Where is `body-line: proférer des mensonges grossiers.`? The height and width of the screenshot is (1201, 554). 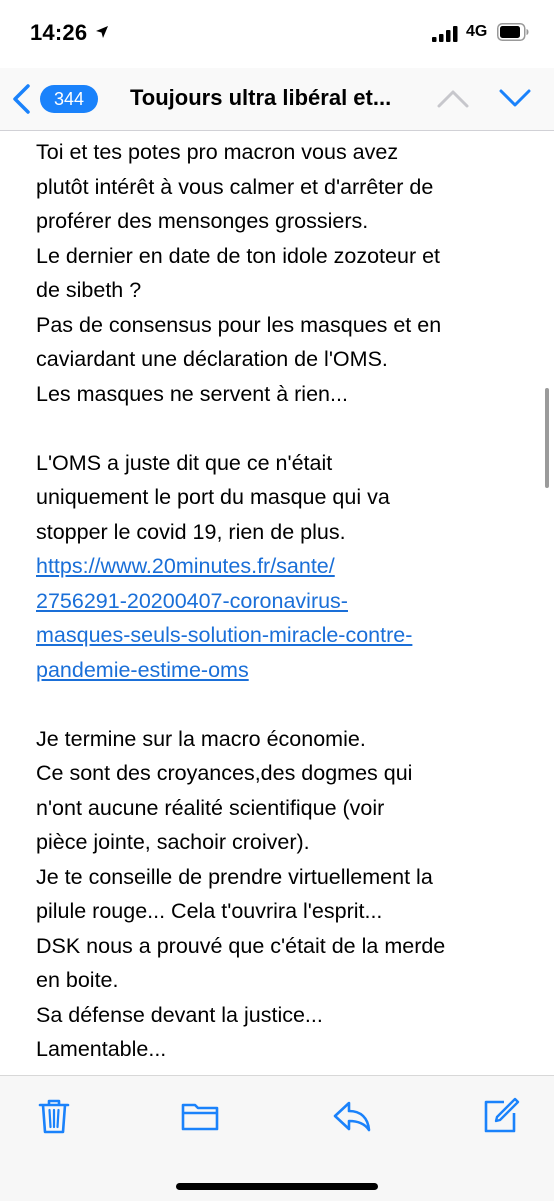
body-line: proférer des mensonges grossiers. is located at coordinates (202, 221).